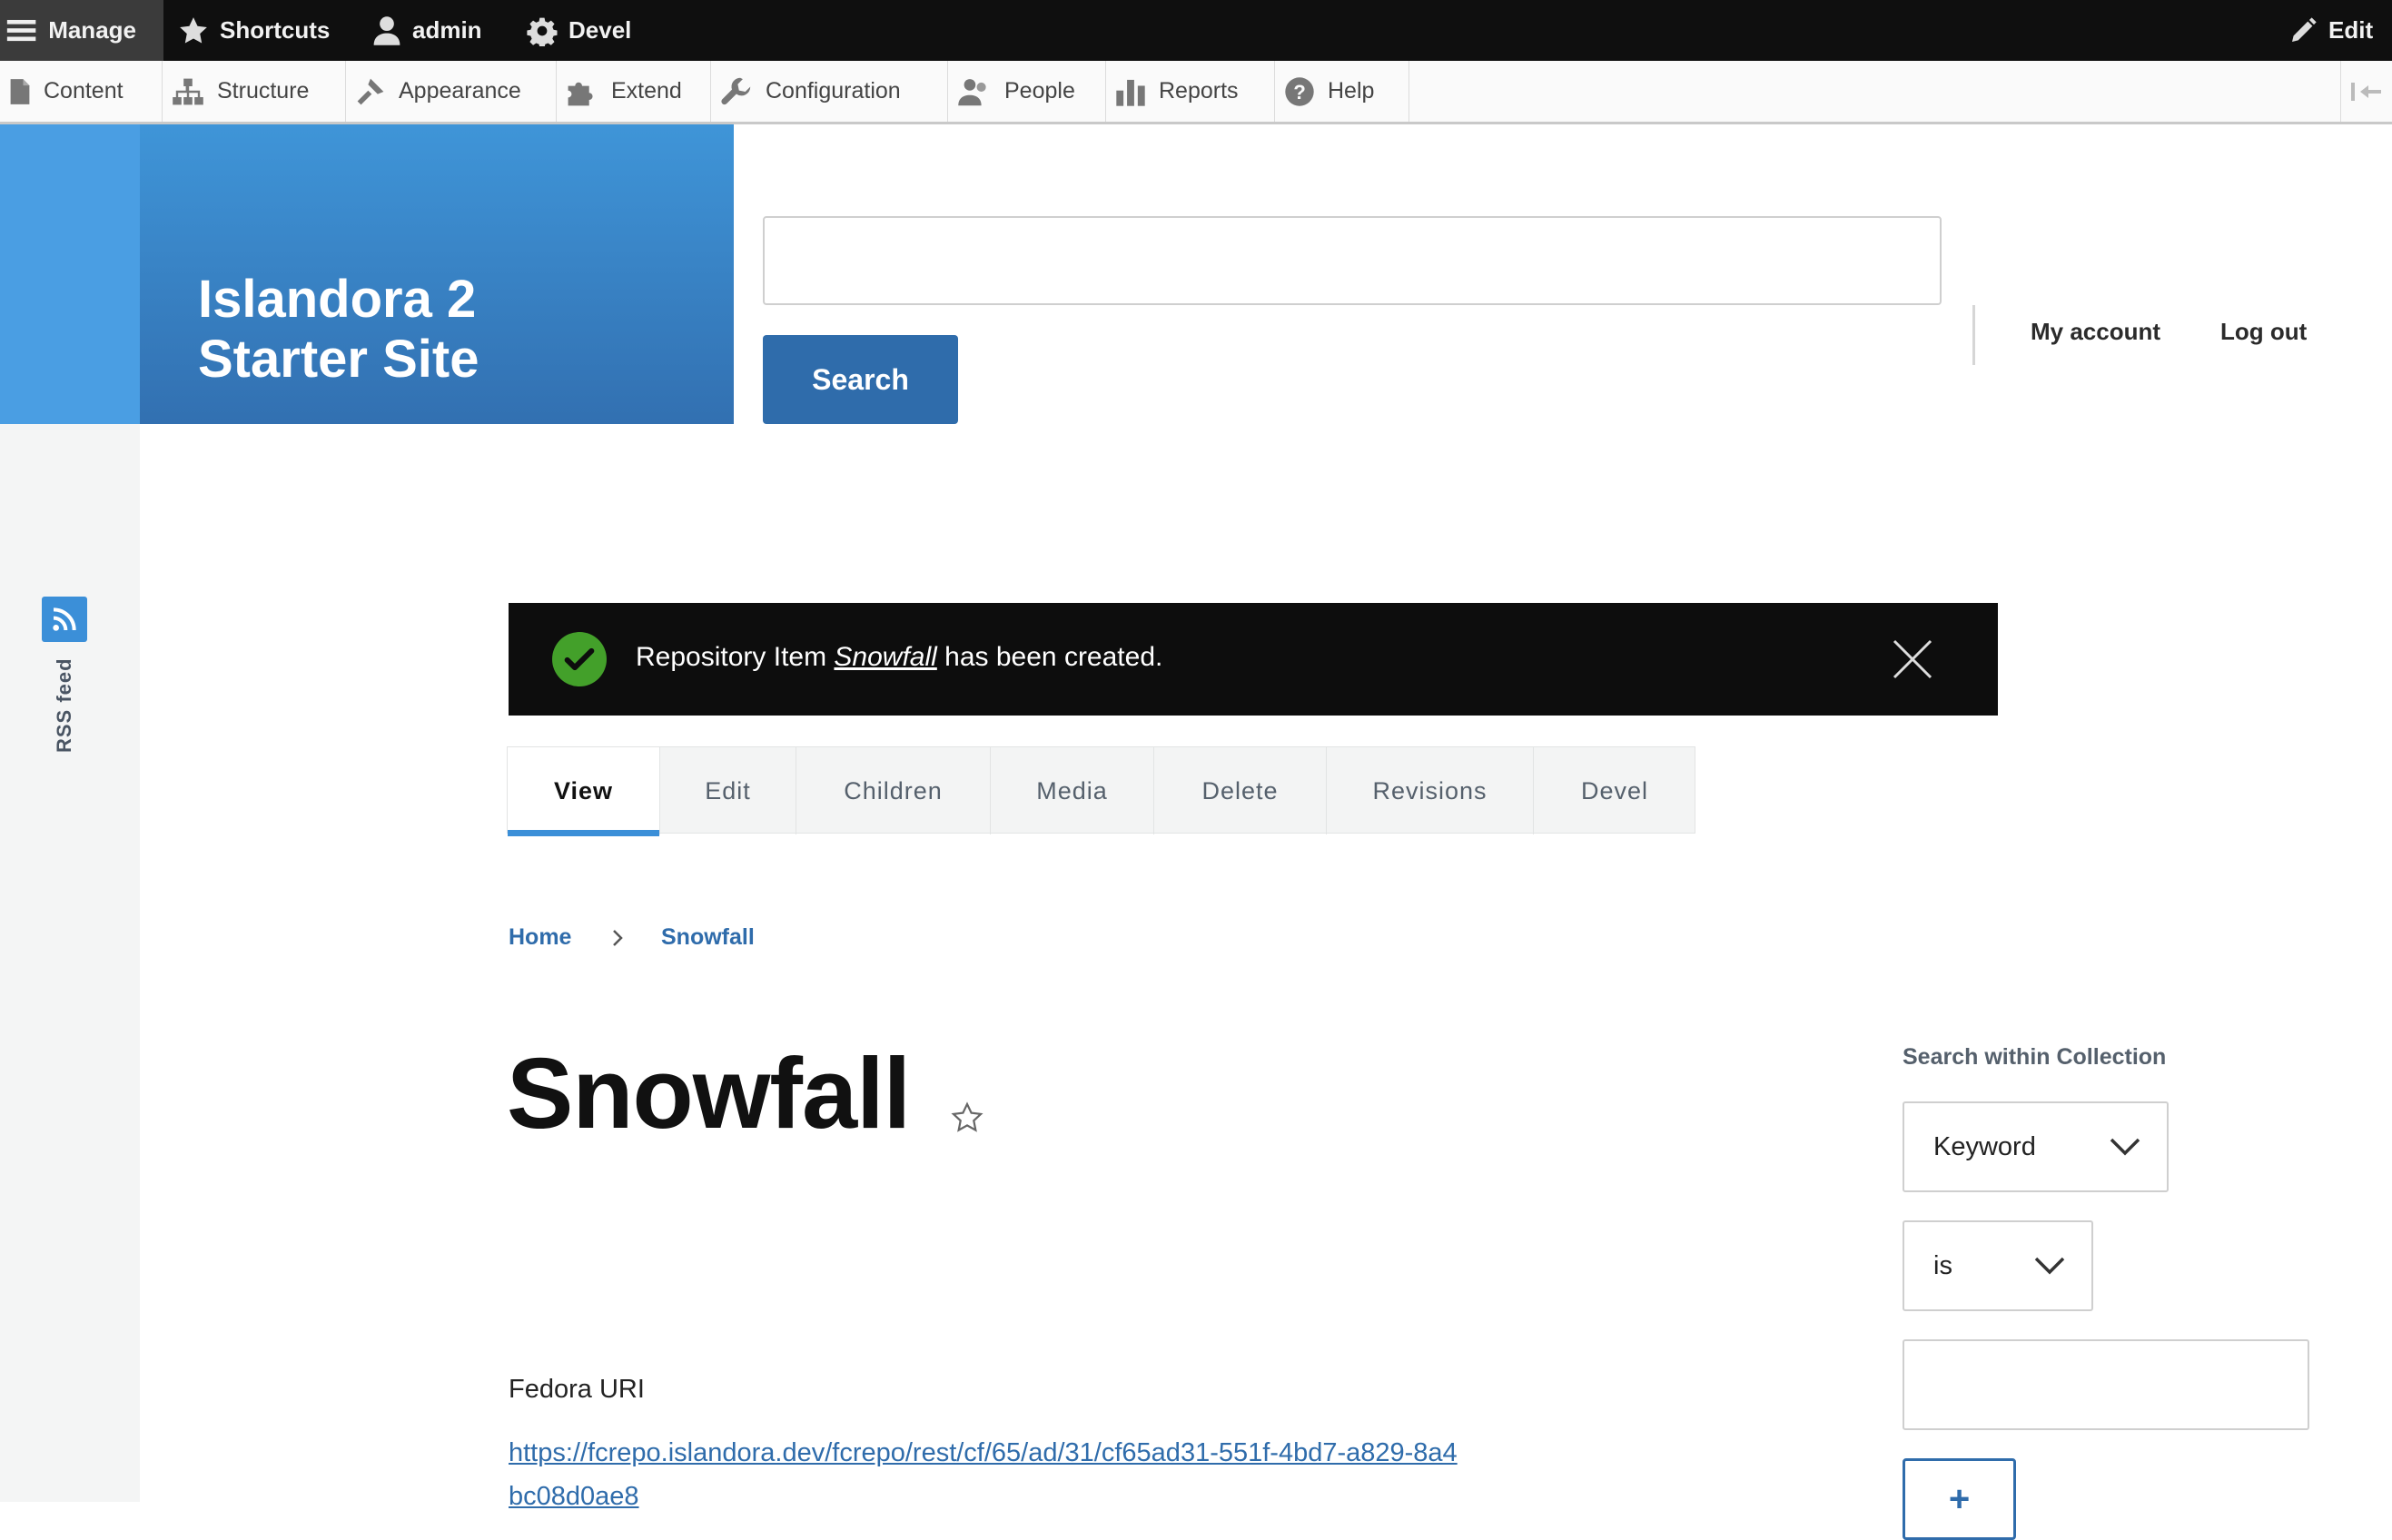 This screenshot has height=1540, width=2392. What do you see at coordinates (708, 937) in the screenshot?
I see `breadcrumb-current: Snowfall` at bounding box center [708, 937].